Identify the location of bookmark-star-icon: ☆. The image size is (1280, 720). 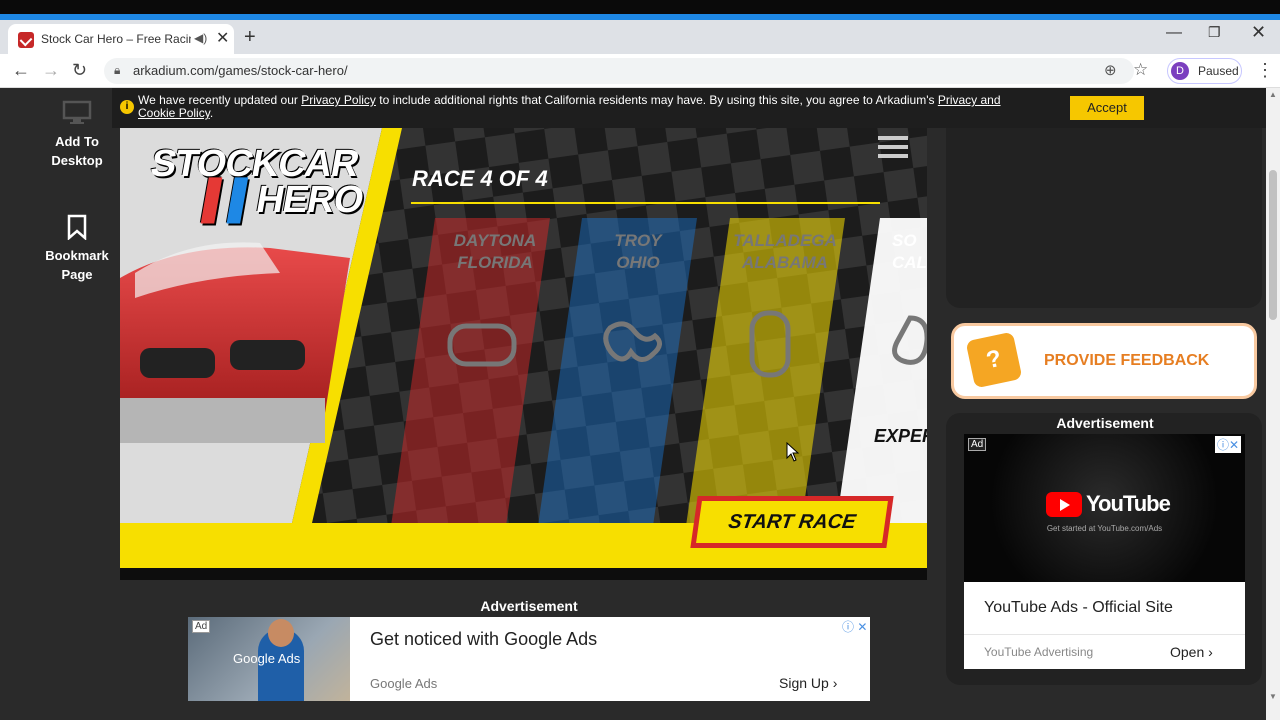
(1140, 70).